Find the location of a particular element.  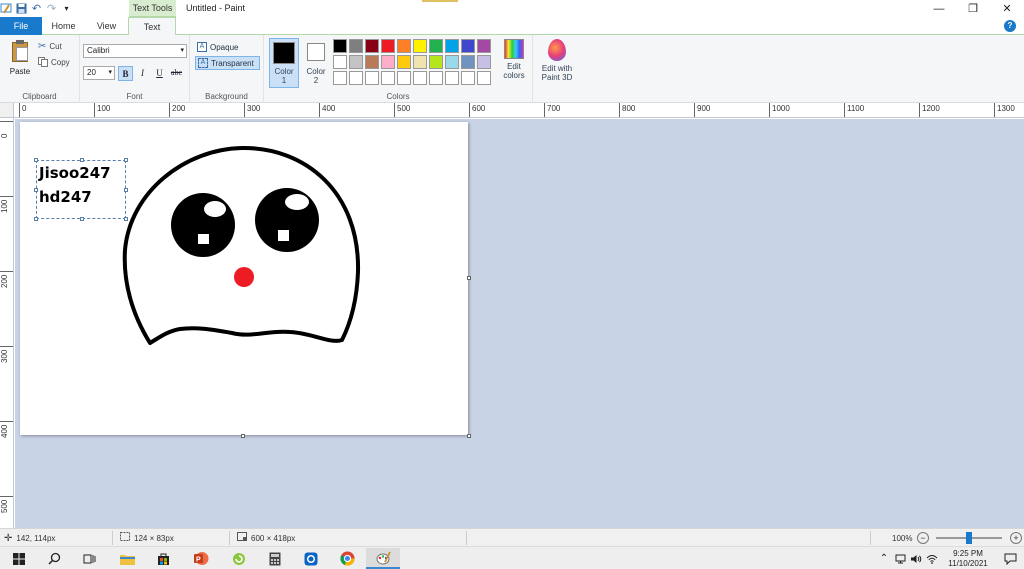

canvas-resize-handle-bottom is located at coordinates (243, 436).